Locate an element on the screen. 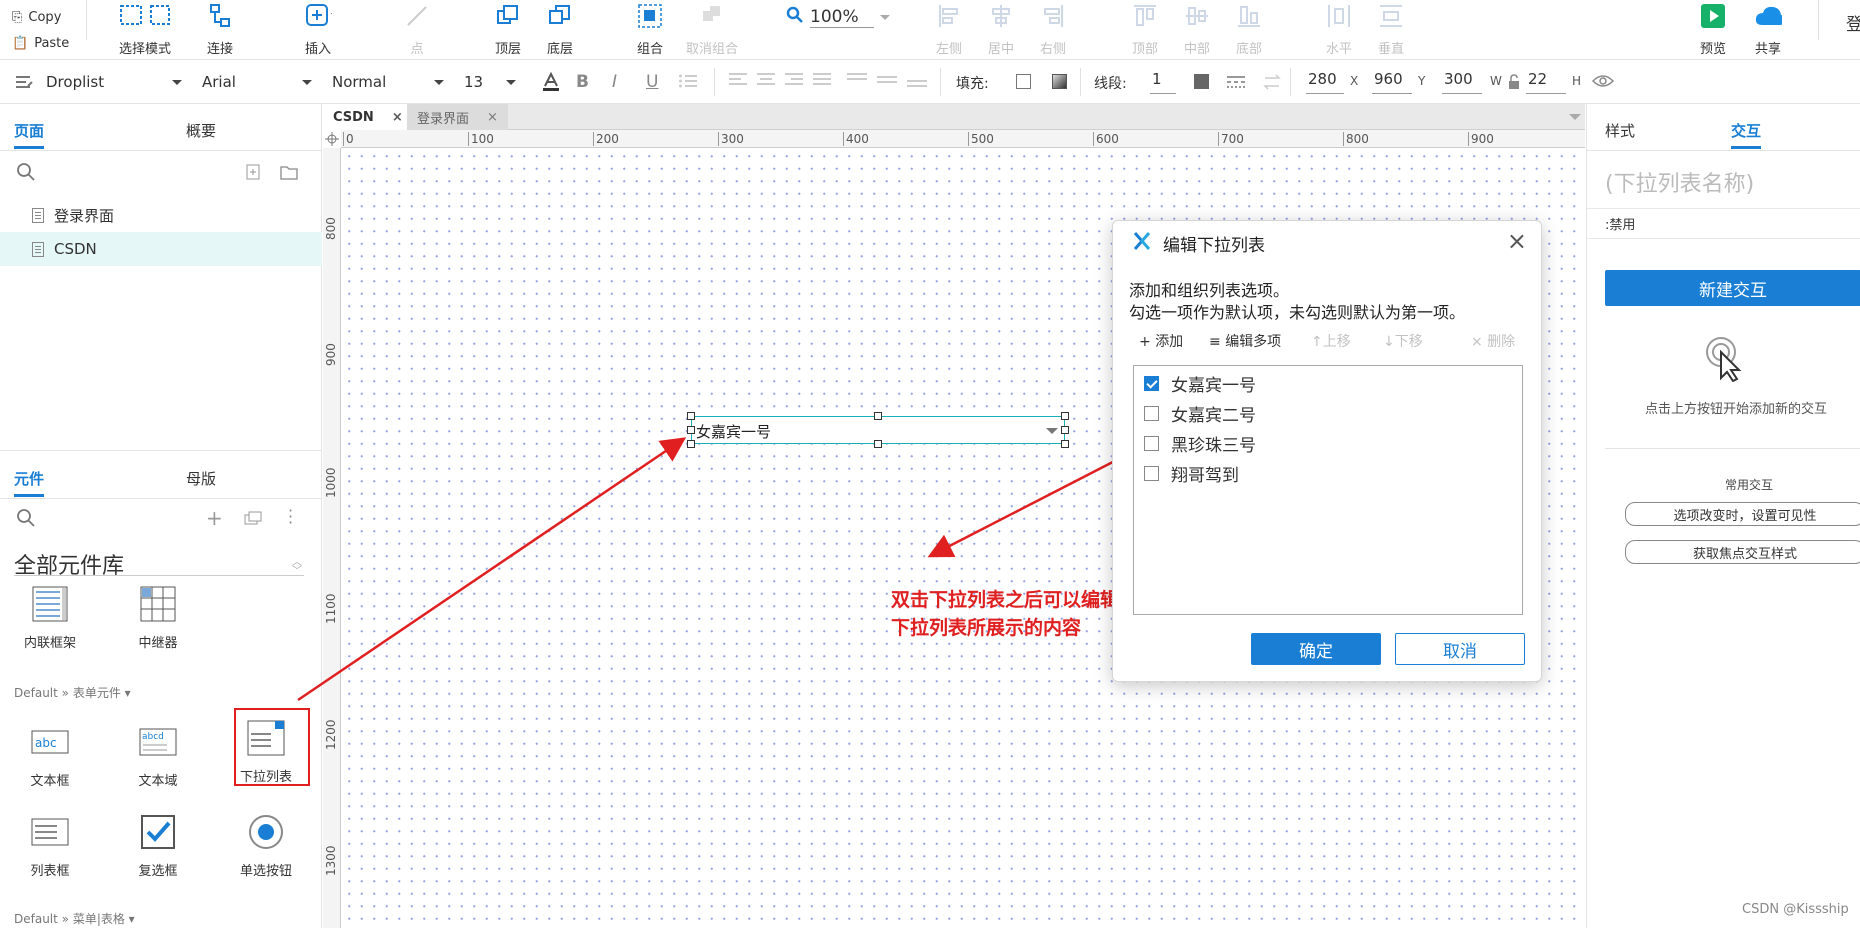  ok-button: 确定 is located at coordinates (1316, 649).